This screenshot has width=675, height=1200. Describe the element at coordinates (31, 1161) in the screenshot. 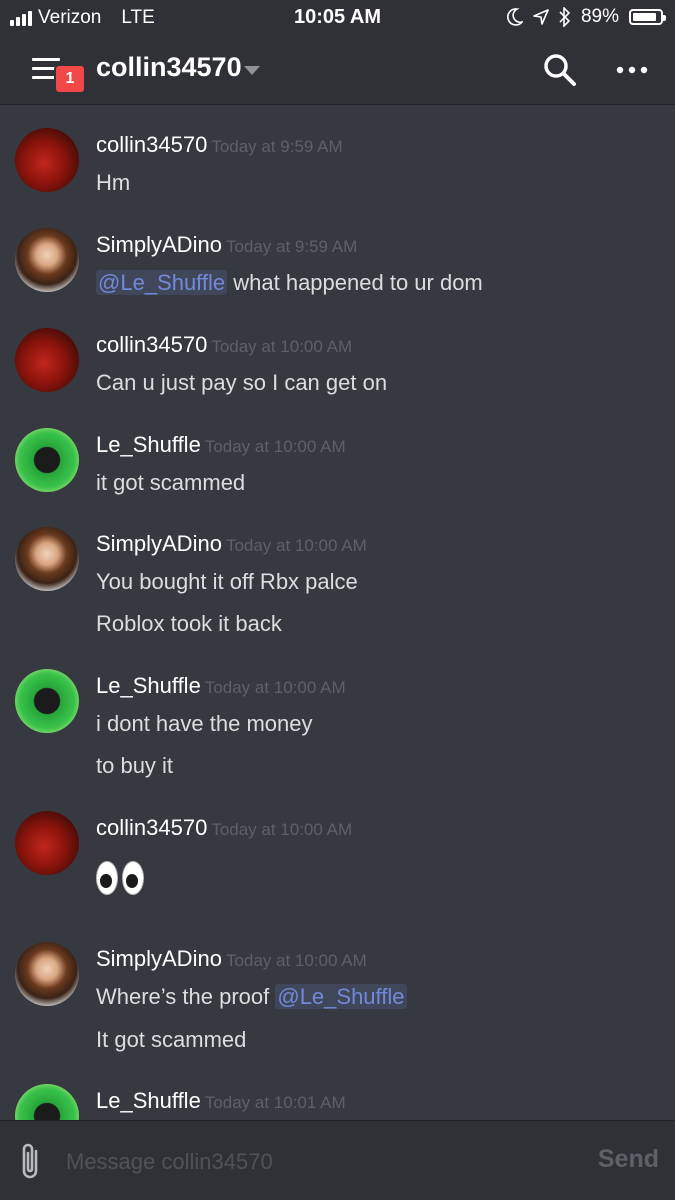

I see `attachment-icon` at that location.